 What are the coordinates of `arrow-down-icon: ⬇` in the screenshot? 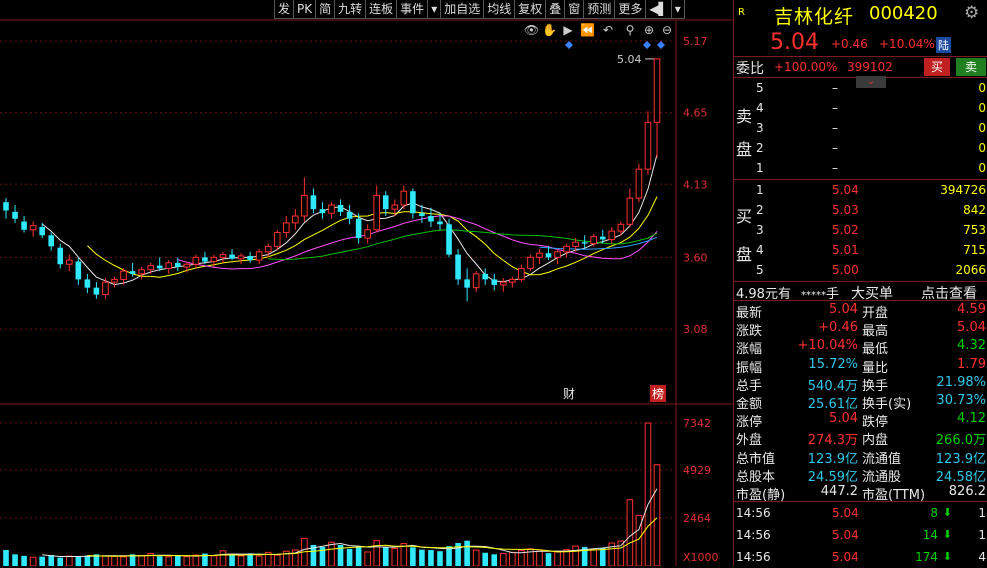 It's located at (947, 512).